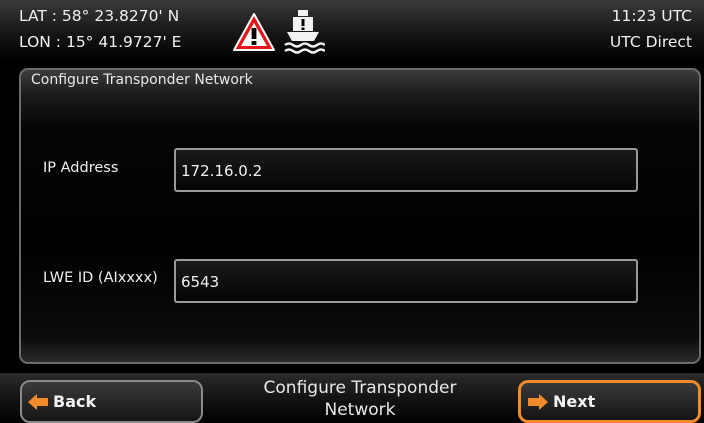 The image size is (704, 423). I want to click on warning-triangle-icon, so click(254, 32).